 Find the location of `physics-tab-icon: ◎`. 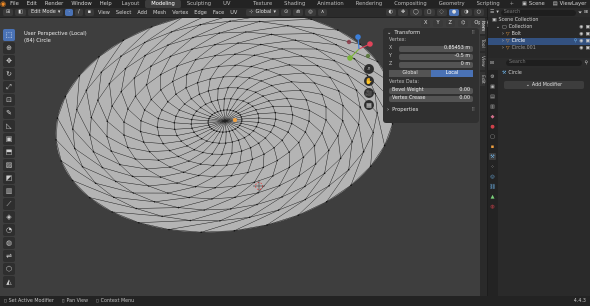

physics-tab-icon: ◎ is located at coordinates (492, 176).